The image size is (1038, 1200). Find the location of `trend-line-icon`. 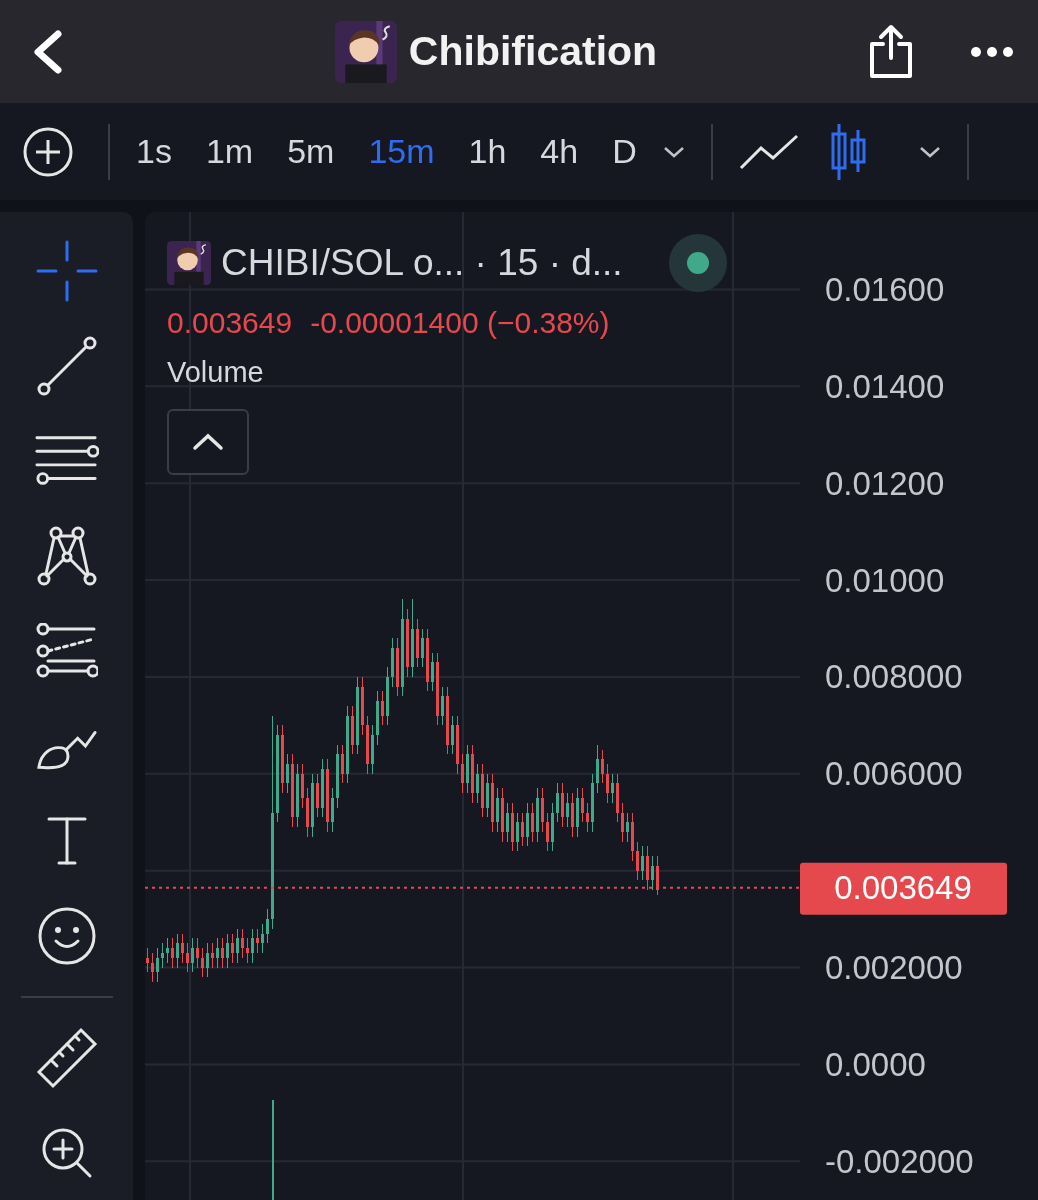

trend-line-icon is located at coordinates (66, 366).